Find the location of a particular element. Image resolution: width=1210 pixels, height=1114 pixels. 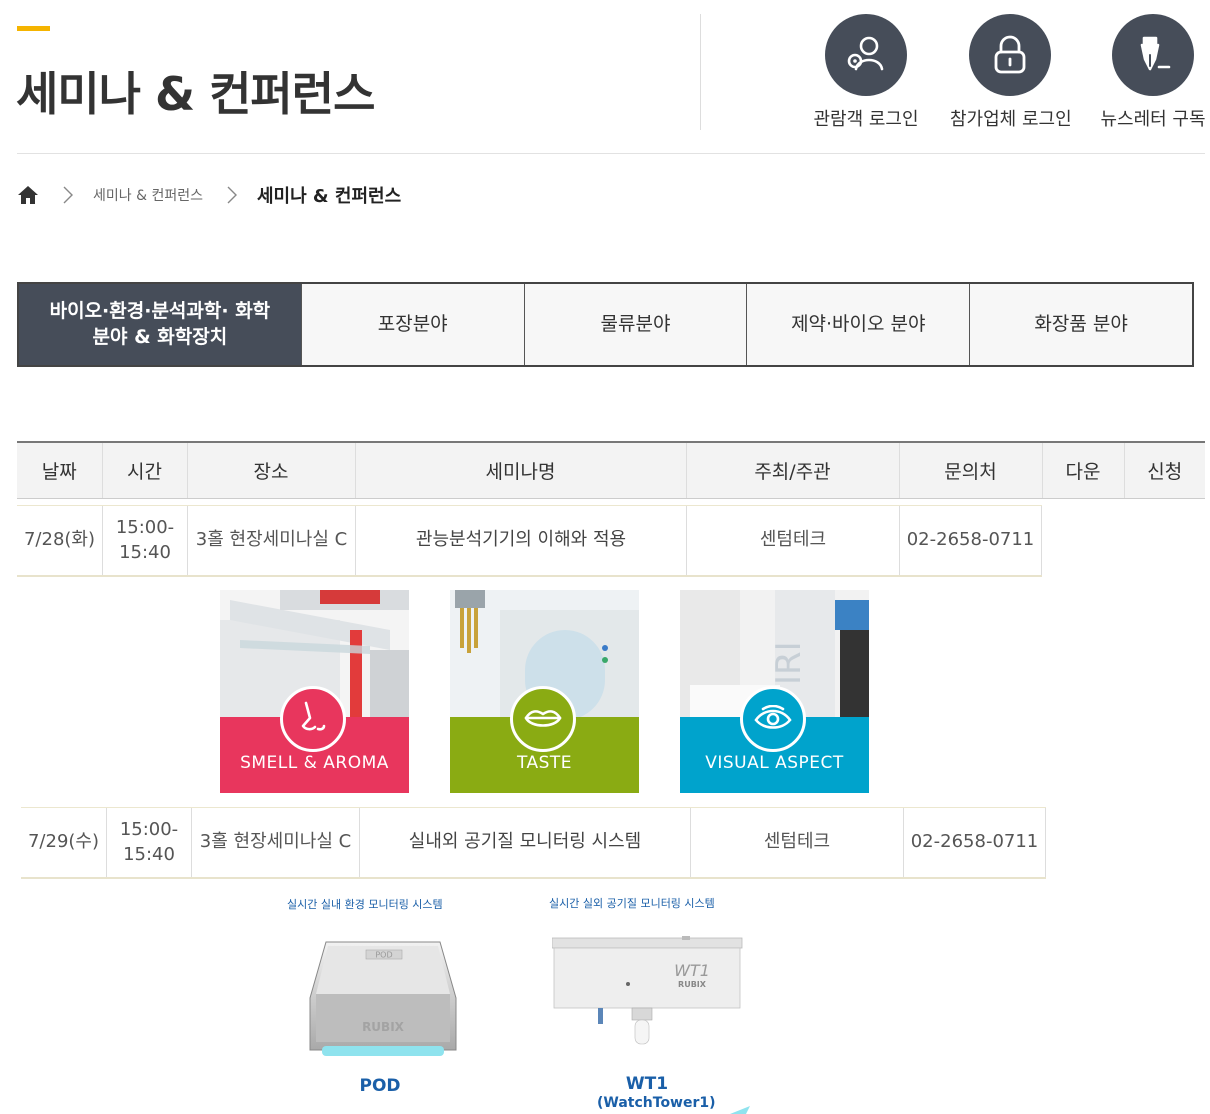

decorative-shape is located at coordinates (740, 1110).